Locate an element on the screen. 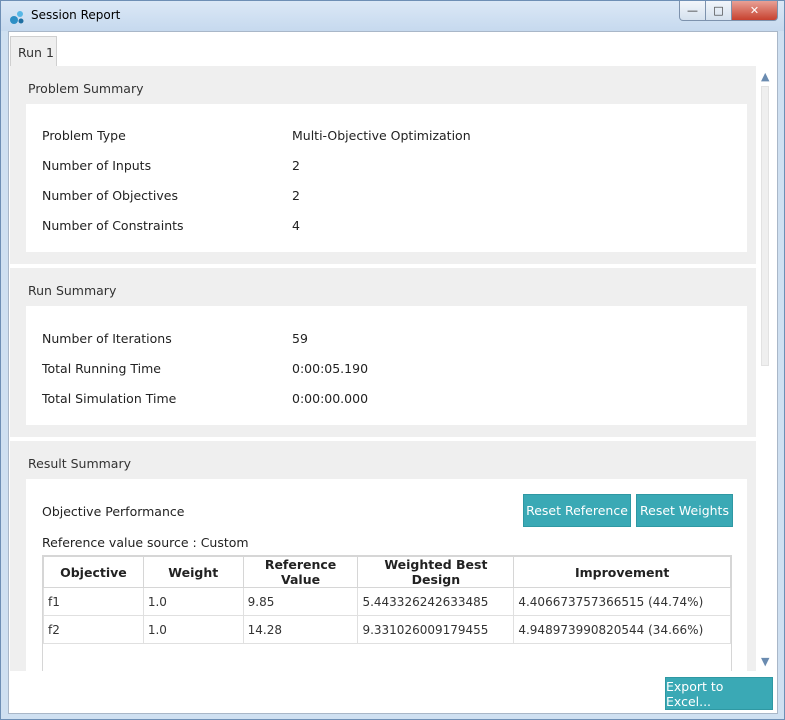  row-value: 0:00:05.190 is located at coordinates (330, 368).